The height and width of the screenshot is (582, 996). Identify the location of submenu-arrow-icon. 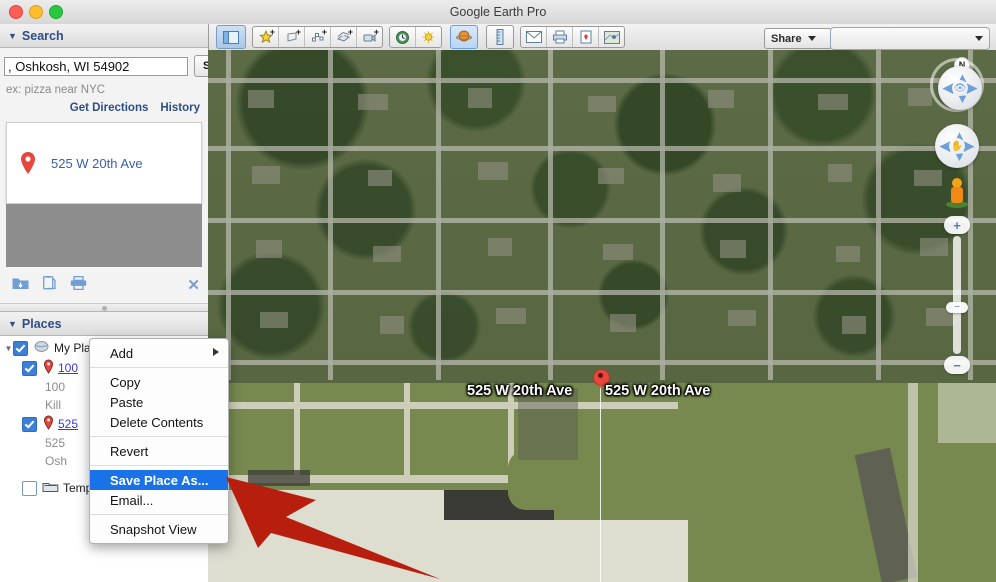
(216, 352).